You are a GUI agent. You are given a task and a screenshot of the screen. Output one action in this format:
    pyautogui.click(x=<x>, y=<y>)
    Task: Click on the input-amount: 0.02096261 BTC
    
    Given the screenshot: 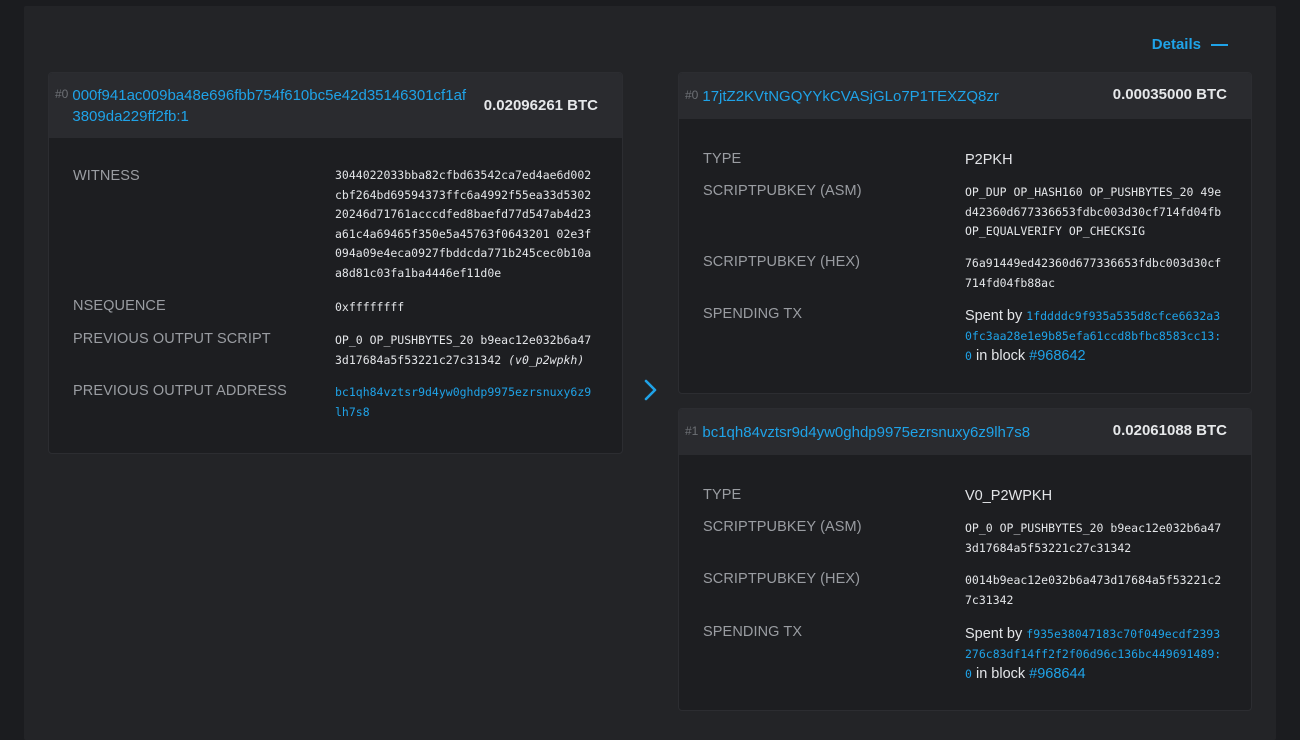 What is the action you would take?
    pyautogui.click(x=540, y=105)
    